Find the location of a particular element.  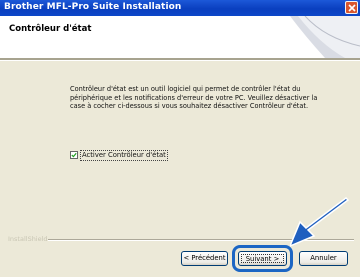

close-icon is located at coordinates (352, 8).